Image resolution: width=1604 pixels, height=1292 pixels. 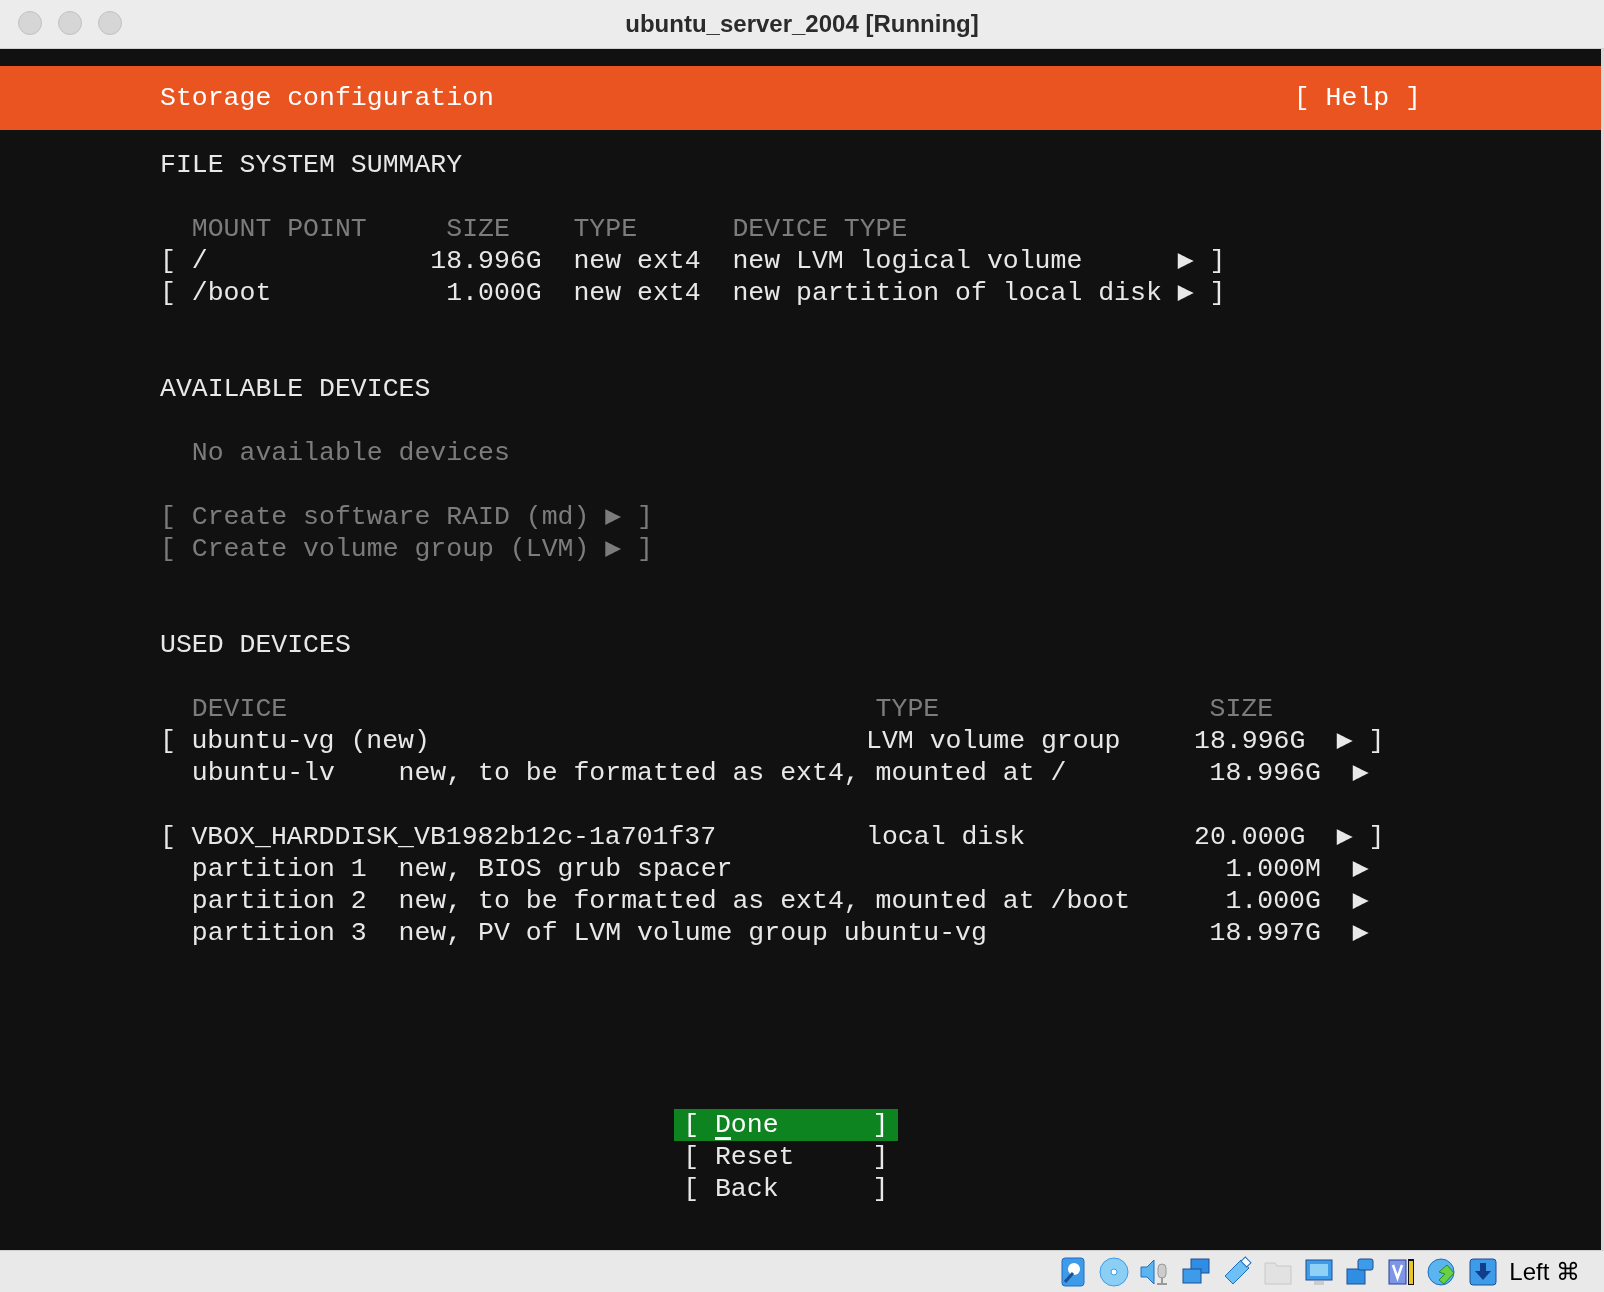 What do you see at coordinates (327, 98) in the screenshot?
I see `screen-title: Storage configuration` at bounding box center [327, 98].